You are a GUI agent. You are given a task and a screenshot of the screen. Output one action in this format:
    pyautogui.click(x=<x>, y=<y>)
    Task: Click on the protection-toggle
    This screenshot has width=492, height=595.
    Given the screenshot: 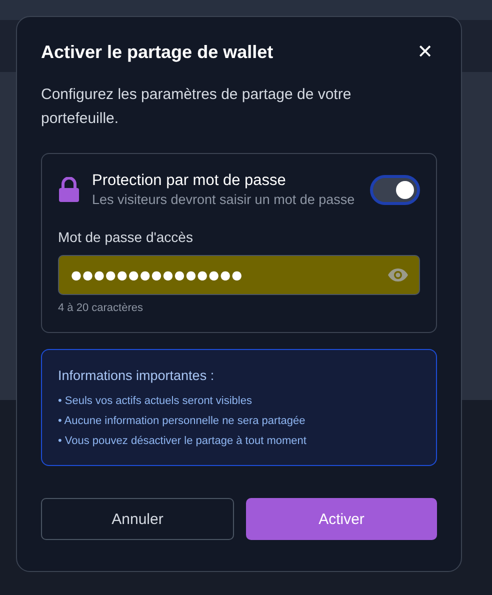 What is the action you would take?
    pyautogui.click(x=395, y=189)
    